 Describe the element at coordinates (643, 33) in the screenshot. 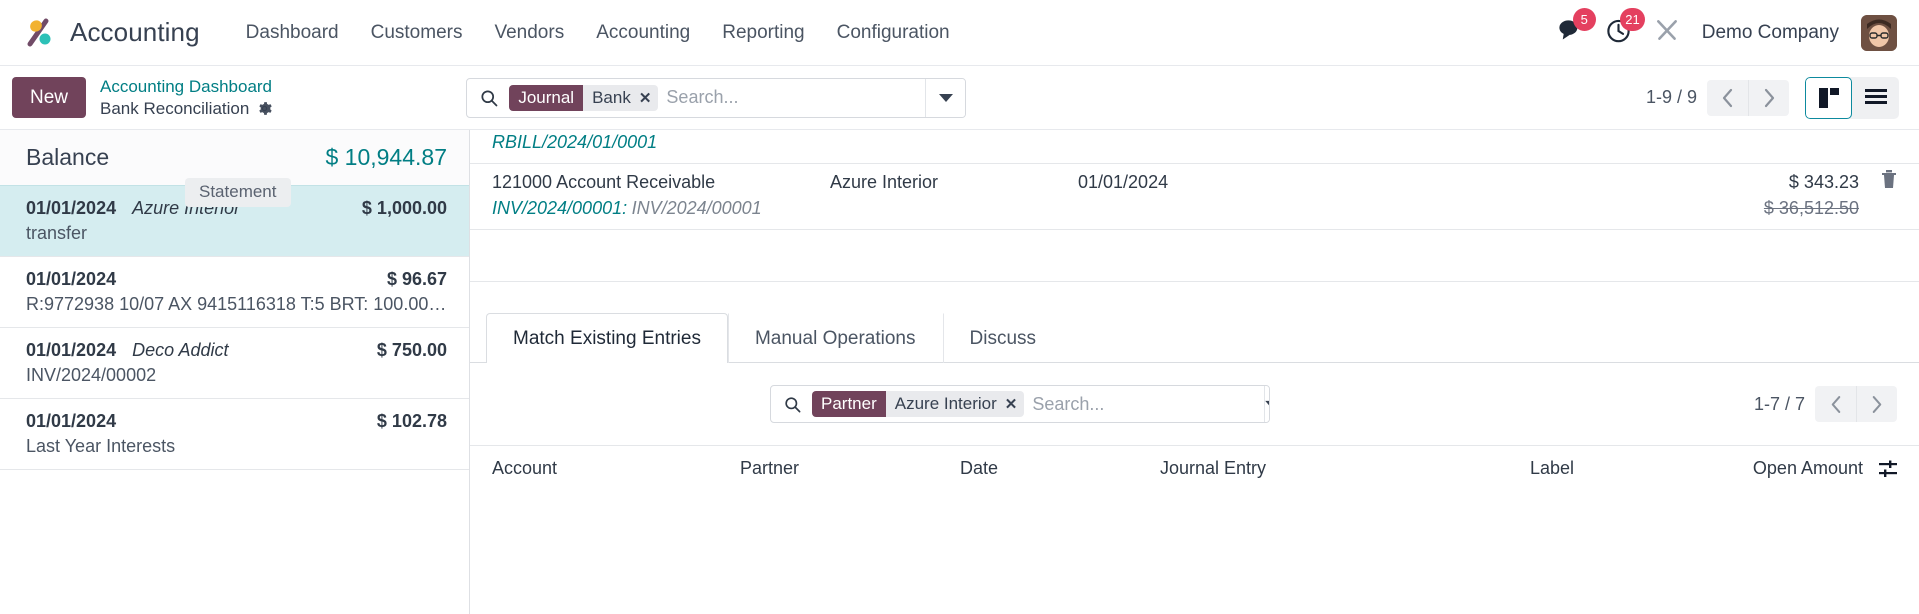

I see `menu-item-accounting: Accounting` at that location.